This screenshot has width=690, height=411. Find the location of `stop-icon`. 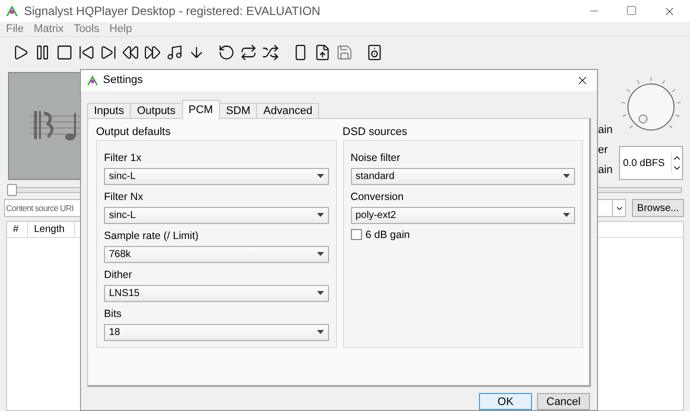

stop-icon is located at coordinates (64, 52).